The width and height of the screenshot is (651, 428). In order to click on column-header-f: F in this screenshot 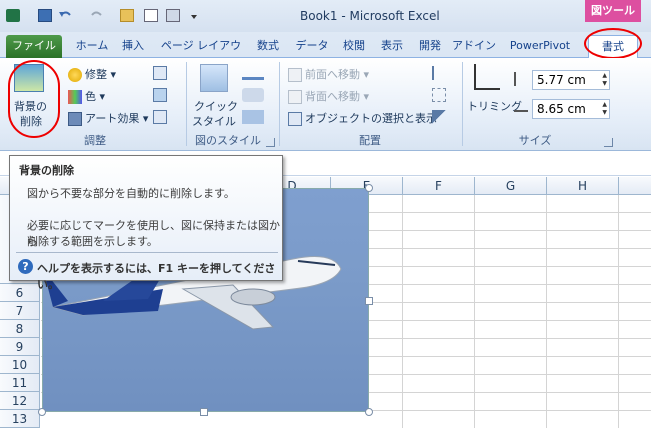, I will do `click(439, 186)`.